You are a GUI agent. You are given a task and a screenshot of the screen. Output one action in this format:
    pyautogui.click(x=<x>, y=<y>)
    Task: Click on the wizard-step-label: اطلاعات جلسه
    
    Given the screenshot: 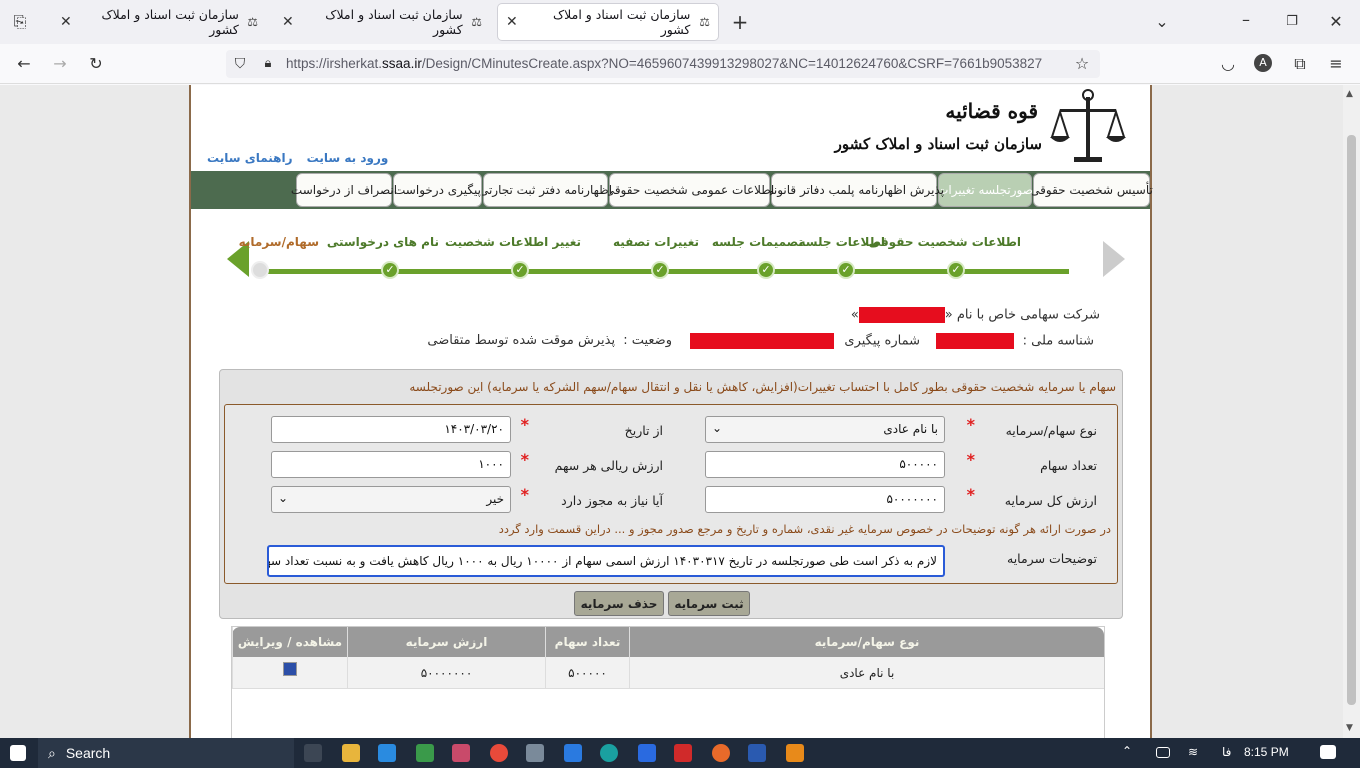 What is the action you would take?
    pyautogui.click(x=841, y=242)
    